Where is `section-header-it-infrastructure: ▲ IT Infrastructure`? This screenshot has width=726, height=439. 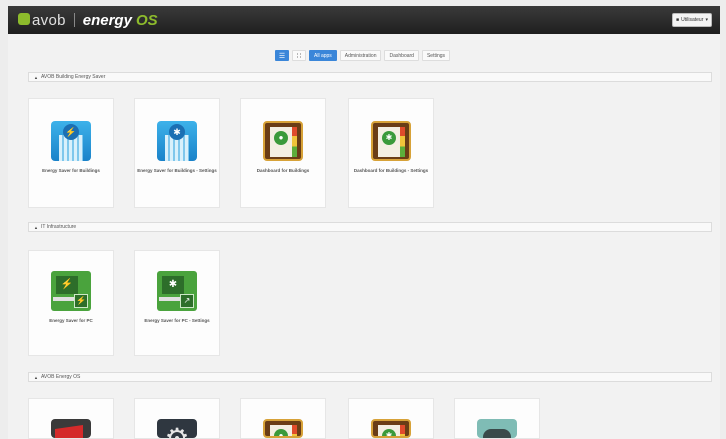
section-header-it-infrastructure: ▲ IT Infrastructure is located at coordinates (370, 227).